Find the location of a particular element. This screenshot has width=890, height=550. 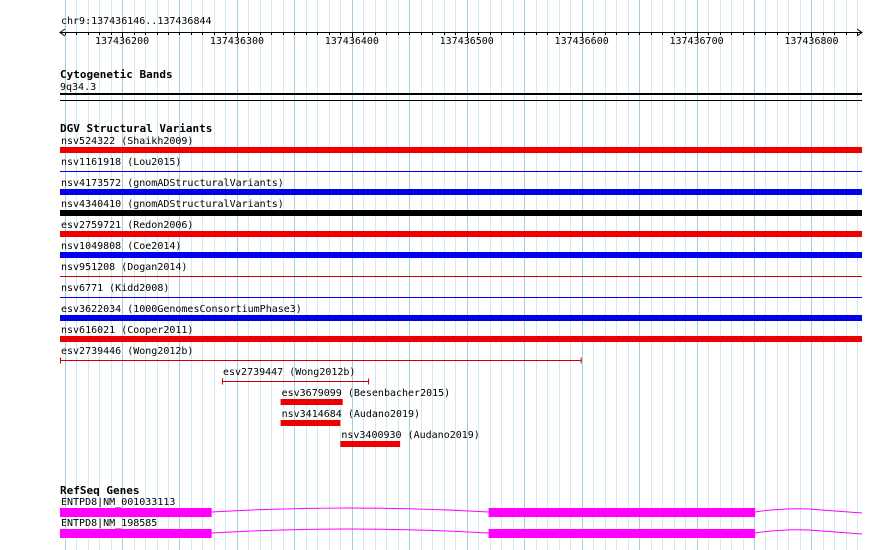

dgv-variant: nsv6771 (Kidd2008) is located at coordinates (461, 290).